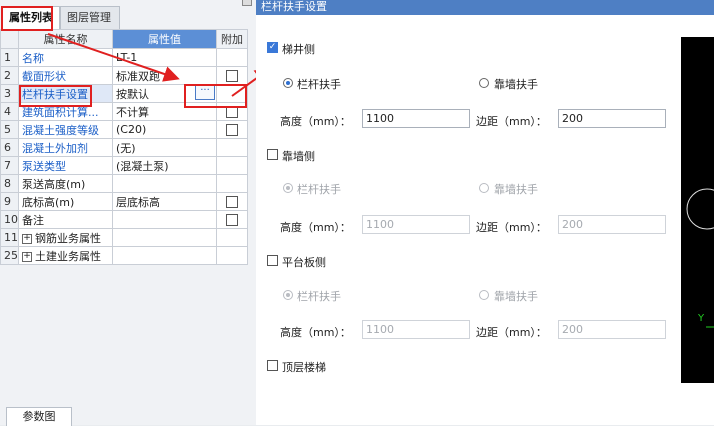 This screenshot has height=426, width=714. Describe the element at coordinates (164, 57) in the screenshot. I see `property-value: LT-1` at that location.